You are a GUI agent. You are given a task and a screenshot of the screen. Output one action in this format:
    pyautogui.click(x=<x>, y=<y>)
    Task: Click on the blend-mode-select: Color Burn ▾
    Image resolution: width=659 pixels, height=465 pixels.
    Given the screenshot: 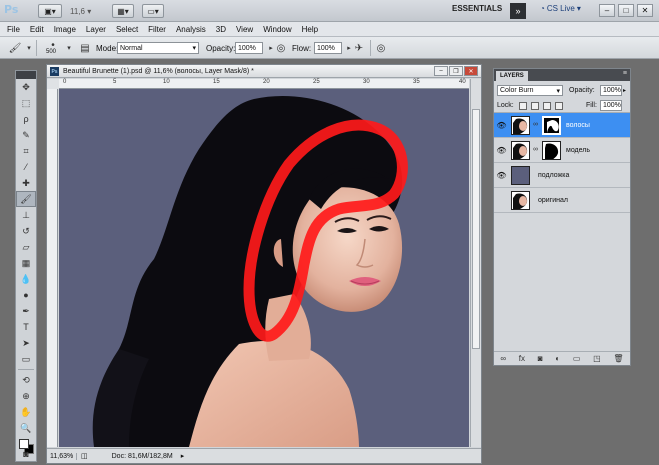 What is the action you would take?
    pyautogui.click(x=530, y=90)
    